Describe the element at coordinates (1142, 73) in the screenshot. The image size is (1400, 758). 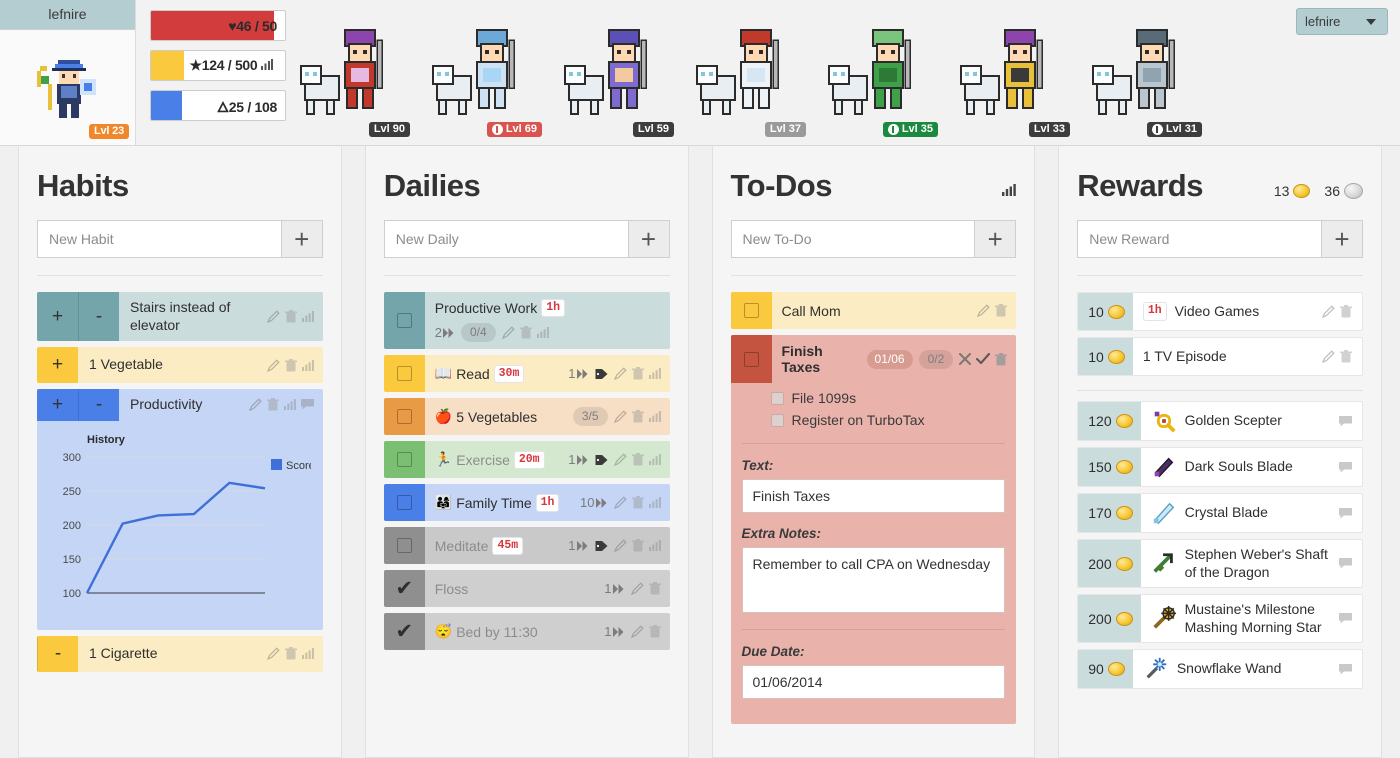
I see `party-member: Lvl 31` at that location.